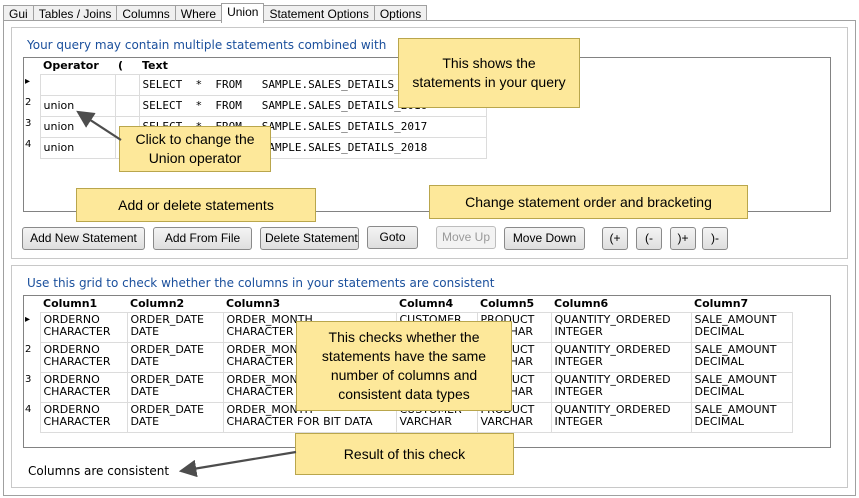 The width and height of the screenshot is (859, 498). Describe the element at coordinates (309, 304) in the screenshot. I see `column3-header: Column3` at that location.